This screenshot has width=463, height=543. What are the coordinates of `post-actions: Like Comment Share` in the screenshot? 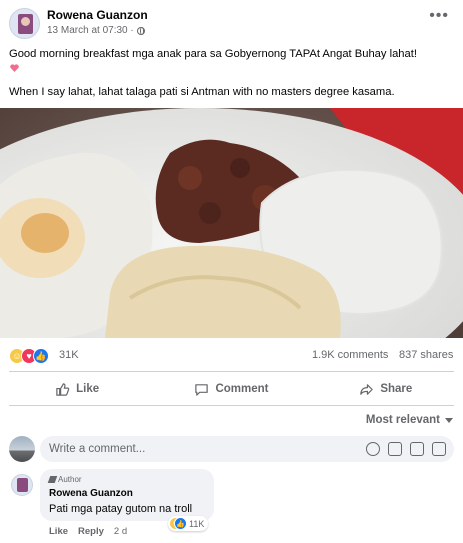 It's located at (231, 389).